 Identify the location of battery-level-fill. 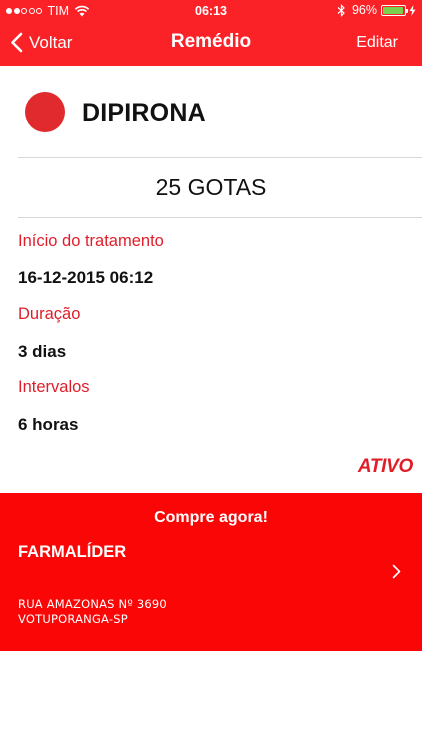
(393, 10).